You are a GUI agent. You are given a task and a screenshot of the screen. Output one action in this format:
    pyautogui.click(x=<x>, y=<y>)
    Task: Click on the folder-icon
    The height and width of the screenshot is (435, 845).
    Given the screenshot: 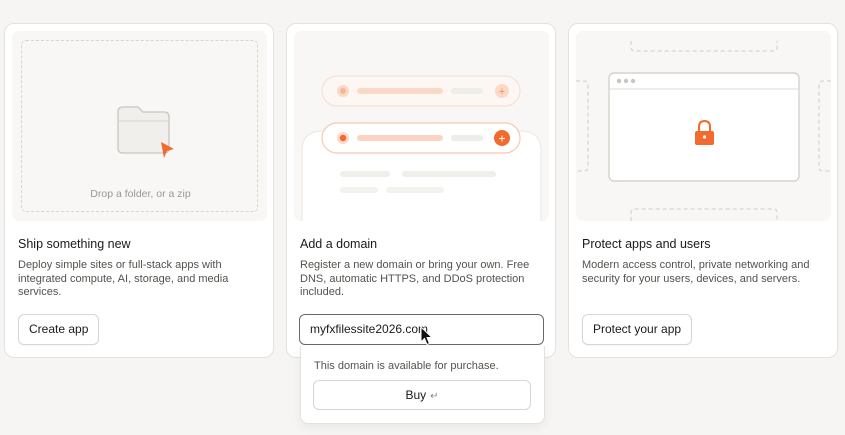 What is the action you would take?
    pyautogui.click(x=145, y=132)
    